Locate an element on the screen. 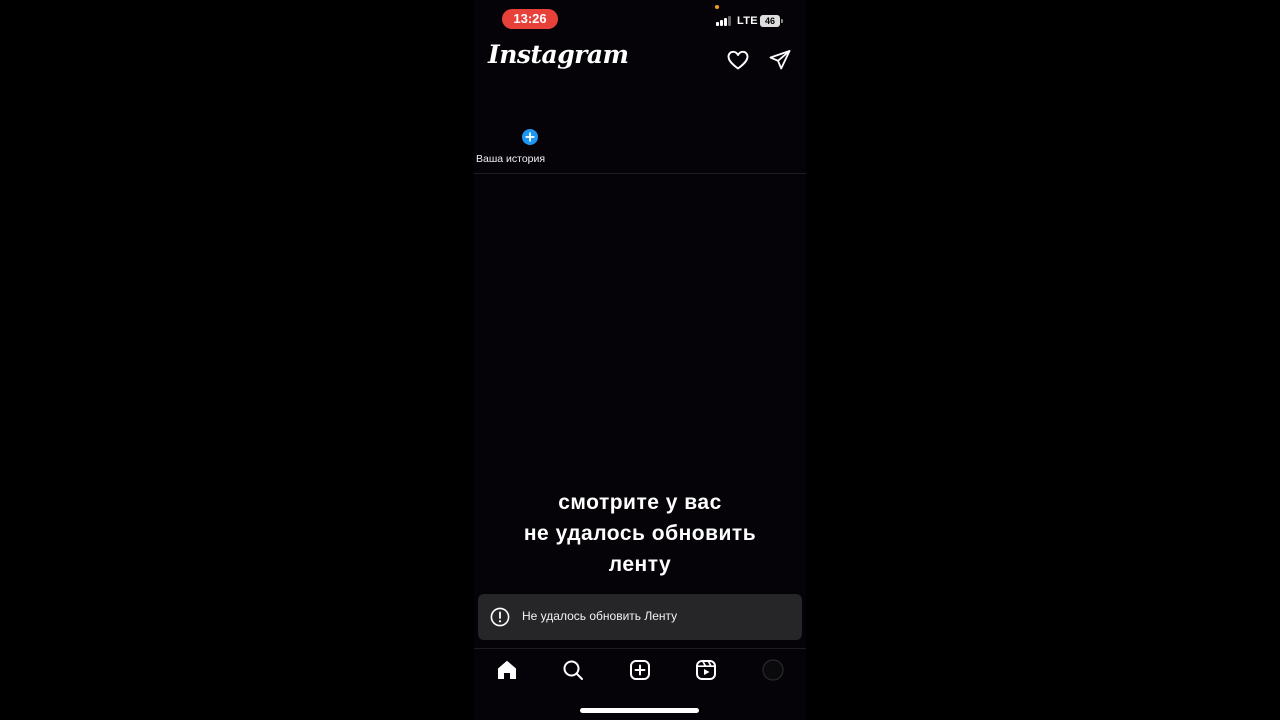 Image resolution: width=1280 pixels, height=720 pixels. tab-bar-divider is located at coordinates (640, 648).